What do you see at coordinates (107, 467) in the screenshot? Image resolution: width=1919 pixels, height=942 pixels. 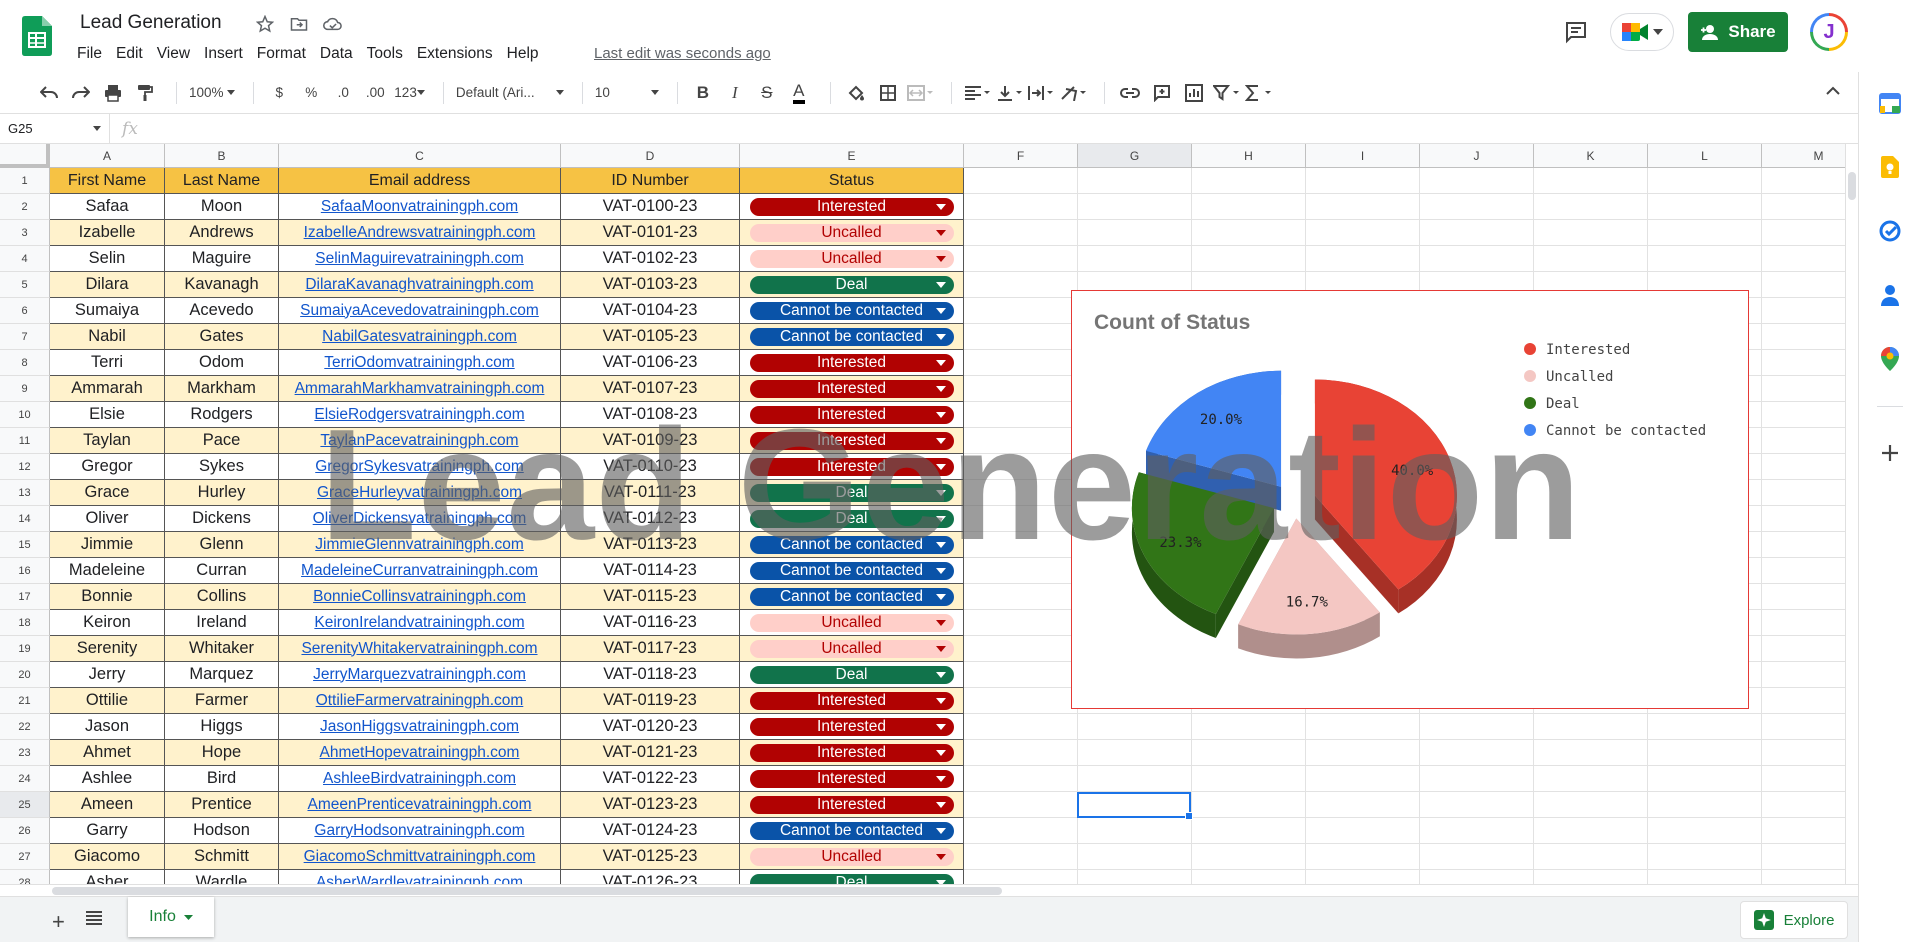 I see `first-name-cell: Gregor` at bounding box center [107, 467].